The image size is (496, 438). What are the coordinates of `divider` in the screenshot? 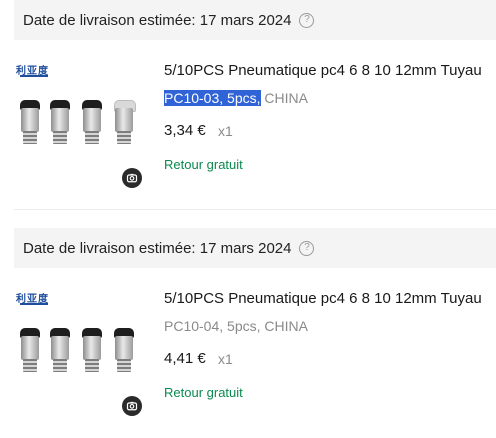 It's located at (255, 209).